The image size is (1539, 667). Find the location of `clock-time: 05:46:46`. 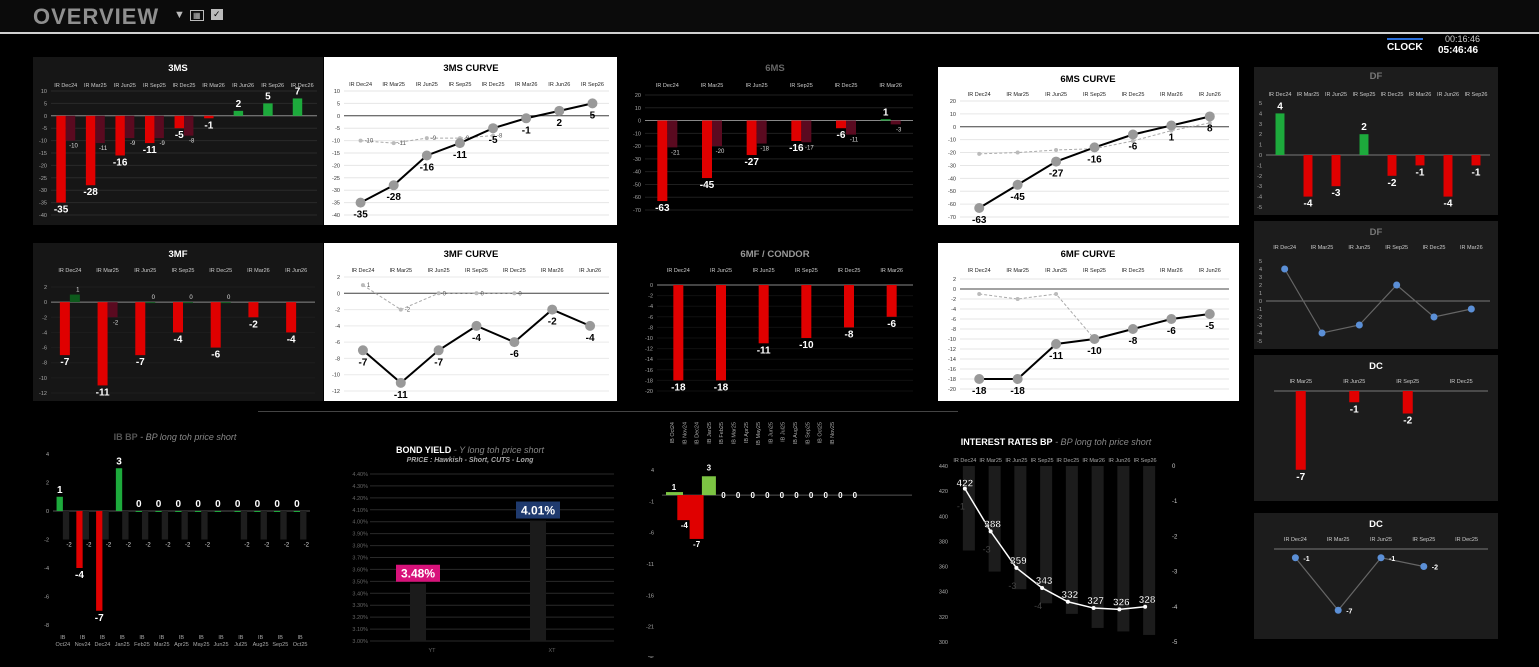

clock-time: 05:46:46 is located at coordinates (1458, 50).